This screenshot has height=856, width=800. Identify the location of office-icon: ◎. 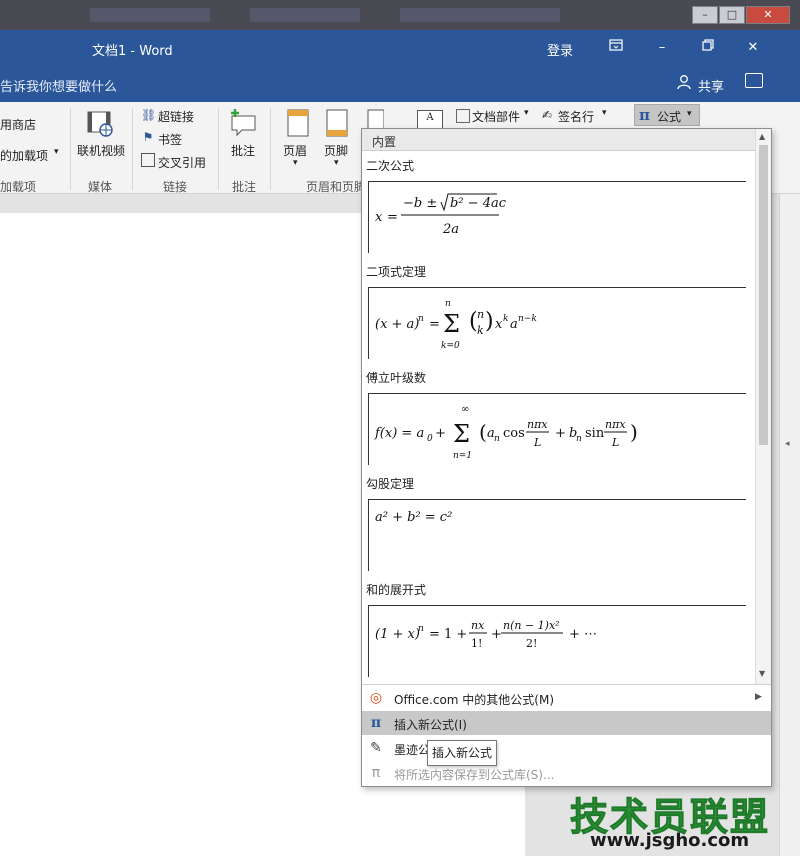
(376, 698).